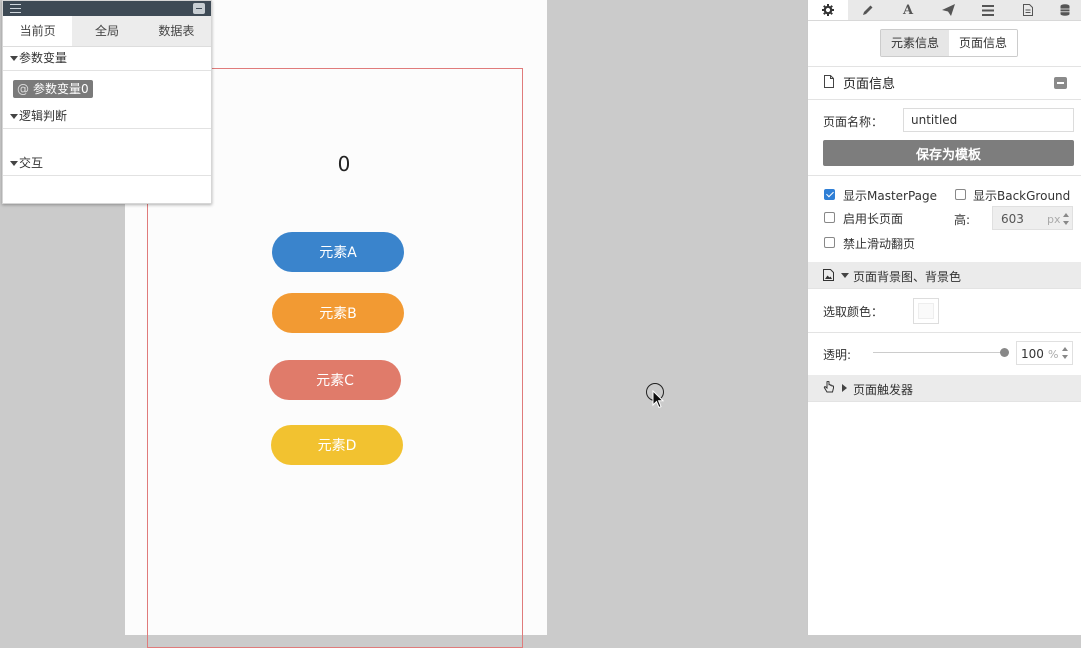  Describe the element at coordinates (890, 196) in the screenshot. I see `show-masterpage-label: 显示MasterPage` at that location.